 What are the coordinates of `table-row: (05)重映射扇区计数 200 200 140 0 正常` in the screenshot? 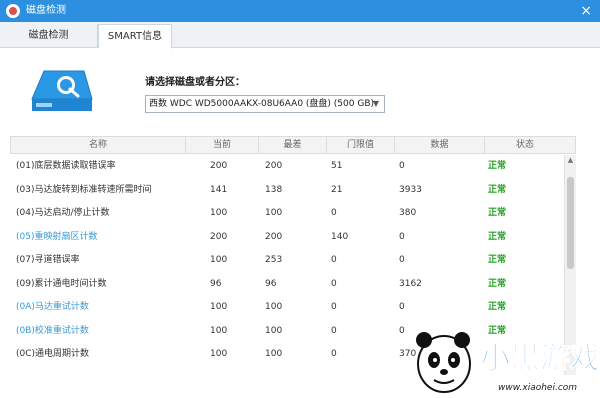 It's located at (293, 238).